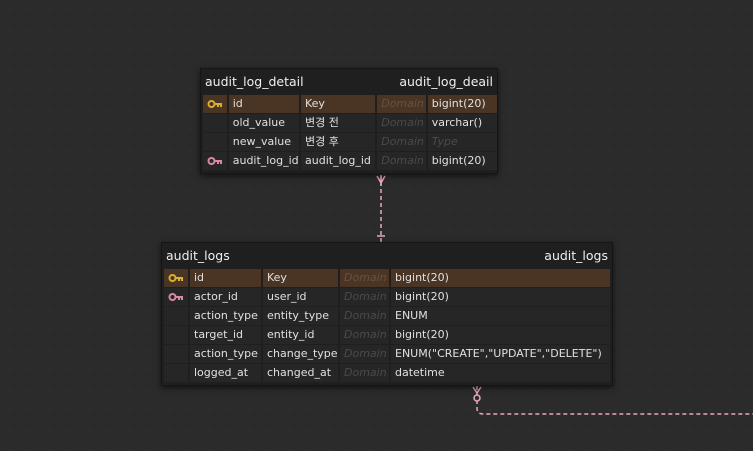 The image size is (753, 451). I want to click on column-name: audit_log_id, so click(263, 161).